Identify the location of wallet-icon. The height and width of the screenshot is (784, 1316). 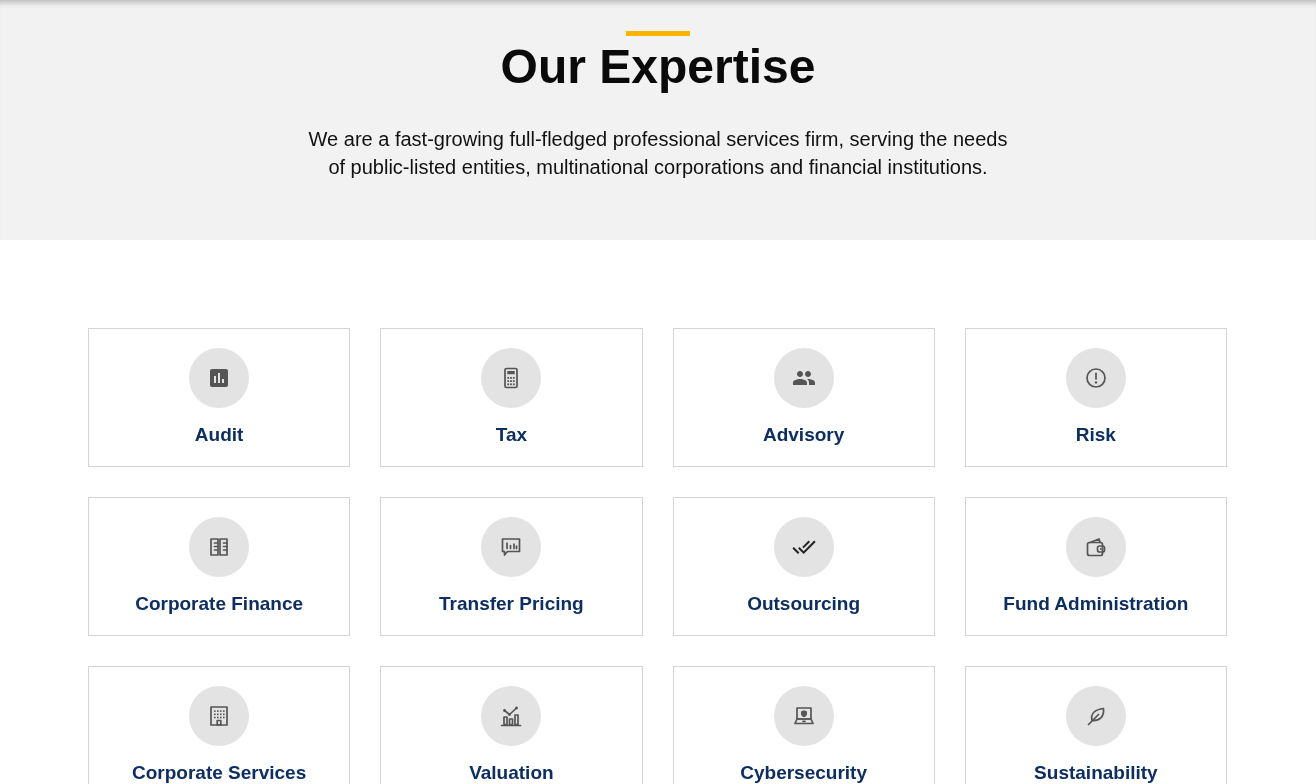
(1095, 547).